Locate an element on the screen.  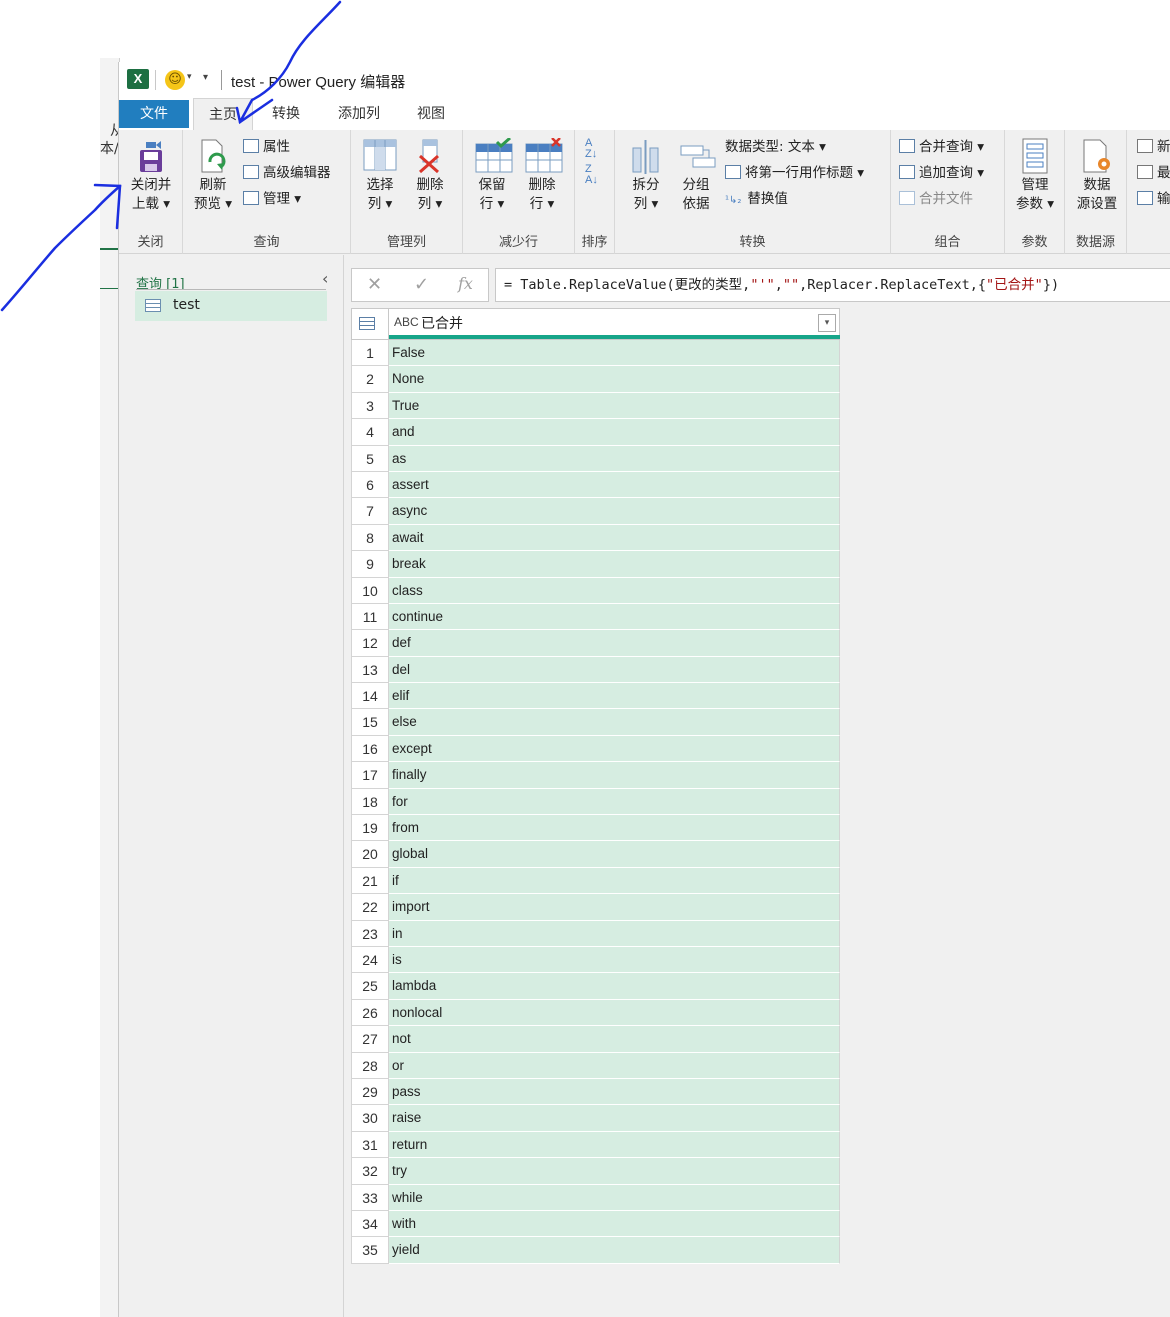
recent-sources-button: 最 is located at coordinates (1153, 173).